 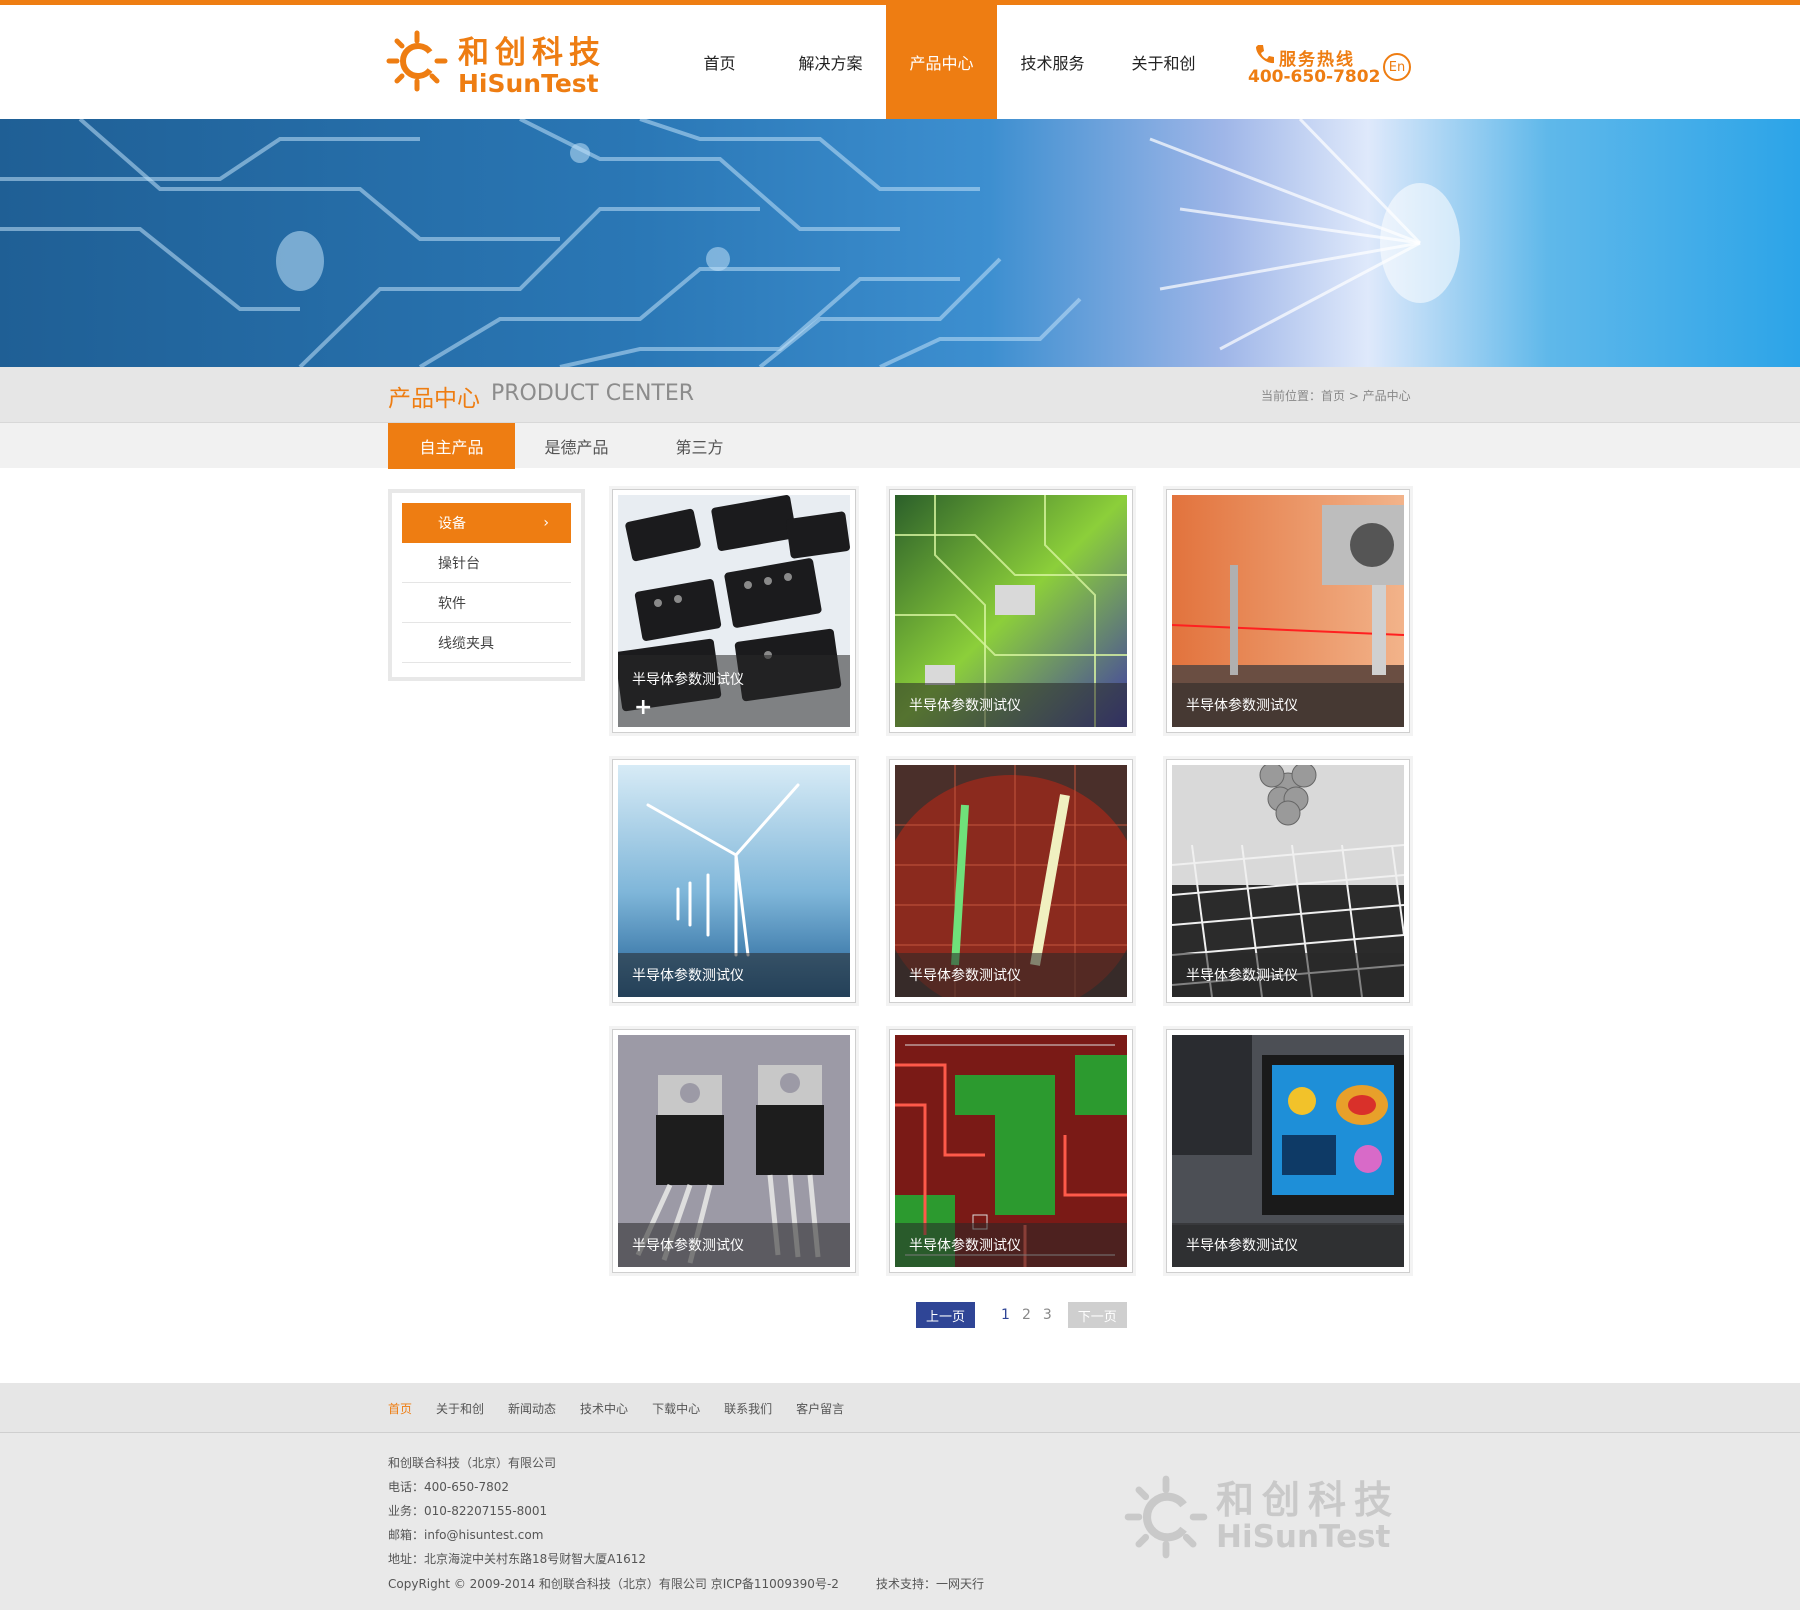 I want to click on pagination: 上一页 1 2 3 下一页, so click(x=1021, y=1315).